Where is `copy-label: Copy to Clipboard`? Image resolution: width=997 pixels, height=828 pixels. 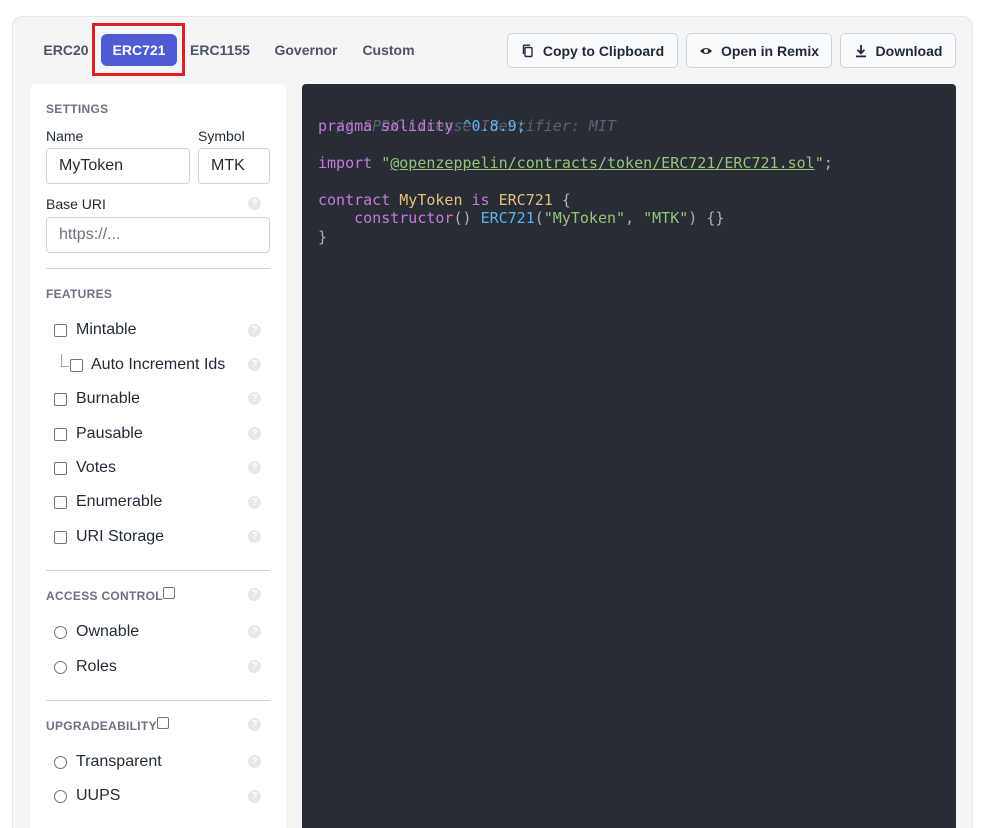 copy-label: Copy to Clipboard is located at coordinates (603, 50).